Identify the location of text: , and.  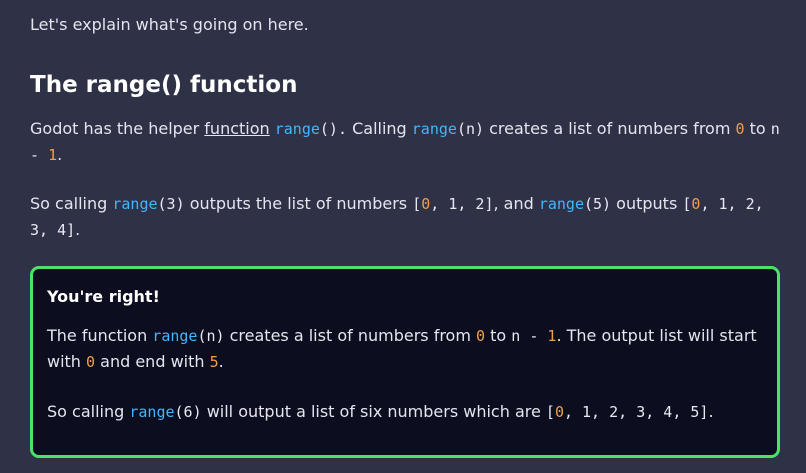
(516, 203).